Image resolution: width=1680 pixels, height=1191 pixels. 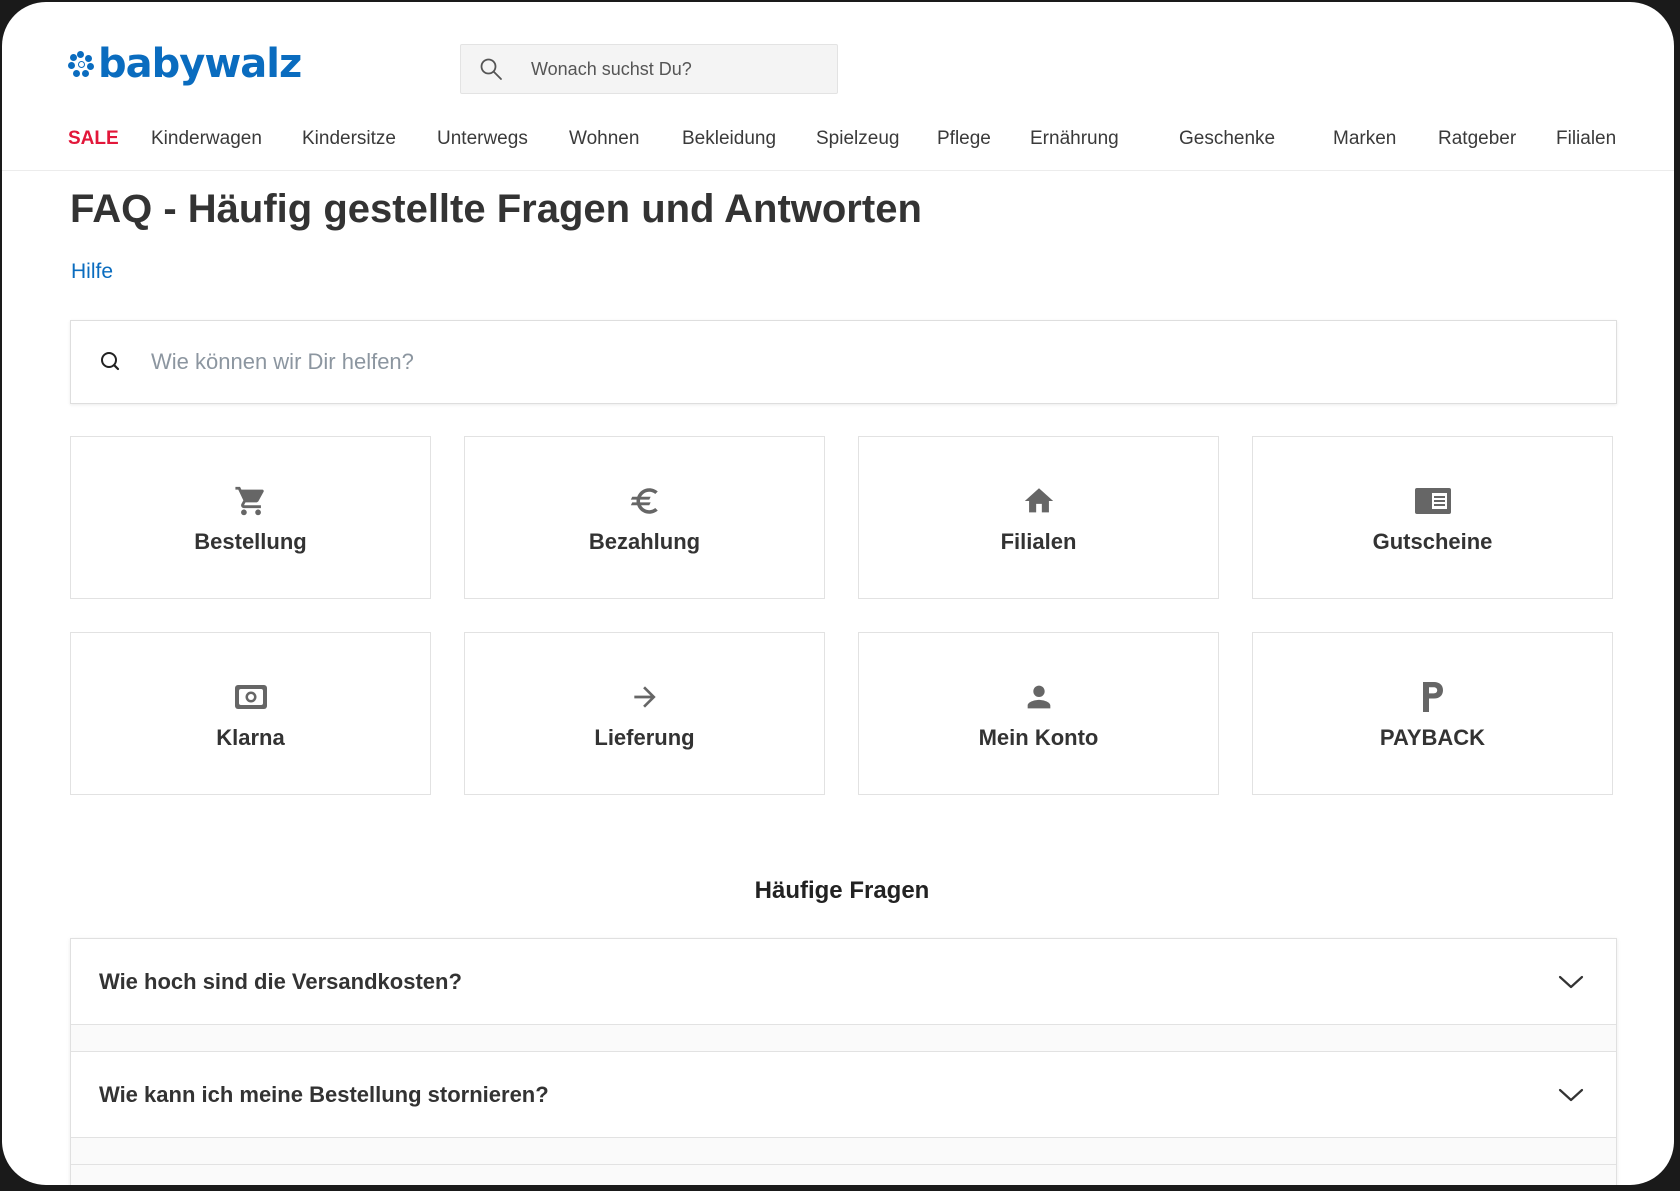 What do you see at coordinates (1586, 139) in the screenshot?
I see `nav-item-filialen: Filialen` at bounding box center [1586, 139].